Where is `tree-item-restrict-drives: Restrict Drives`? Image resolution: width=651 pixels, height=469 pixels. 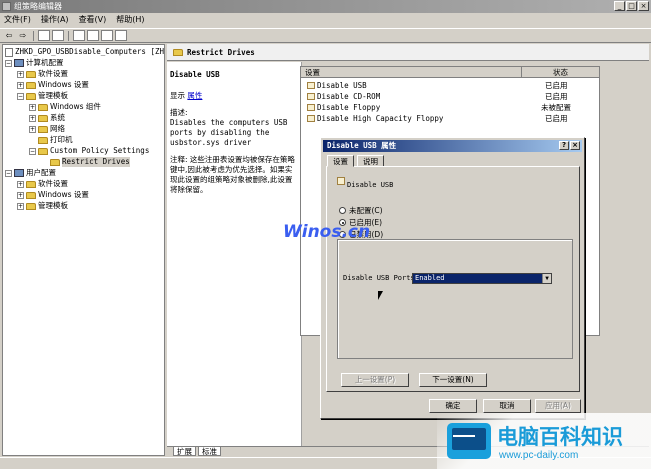
tree-item-restrict-drives: Restrict Drives is located at coordinates (90, 162).